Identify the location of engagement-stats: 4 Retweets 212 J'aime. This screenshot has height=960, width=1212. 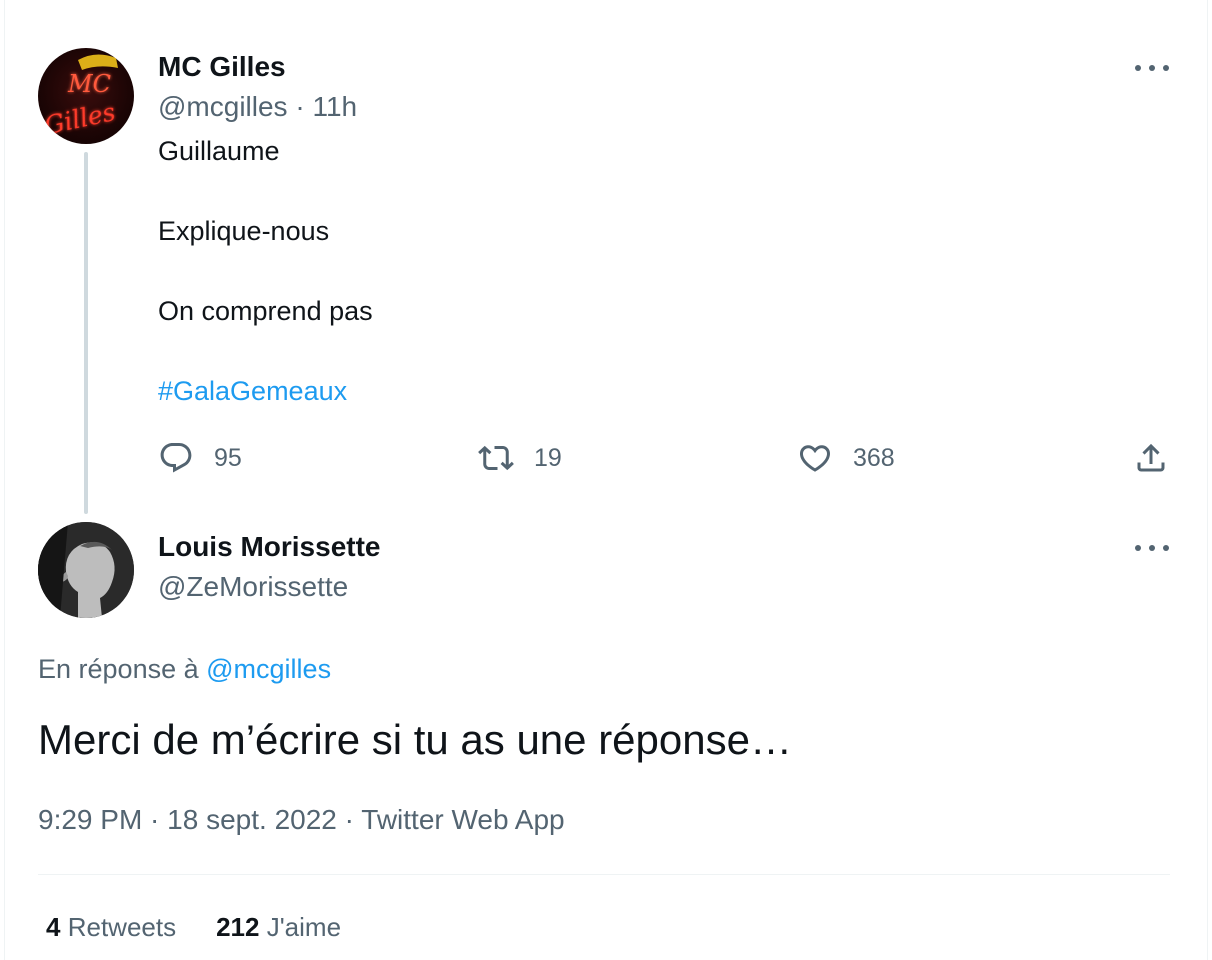
(193, 927).